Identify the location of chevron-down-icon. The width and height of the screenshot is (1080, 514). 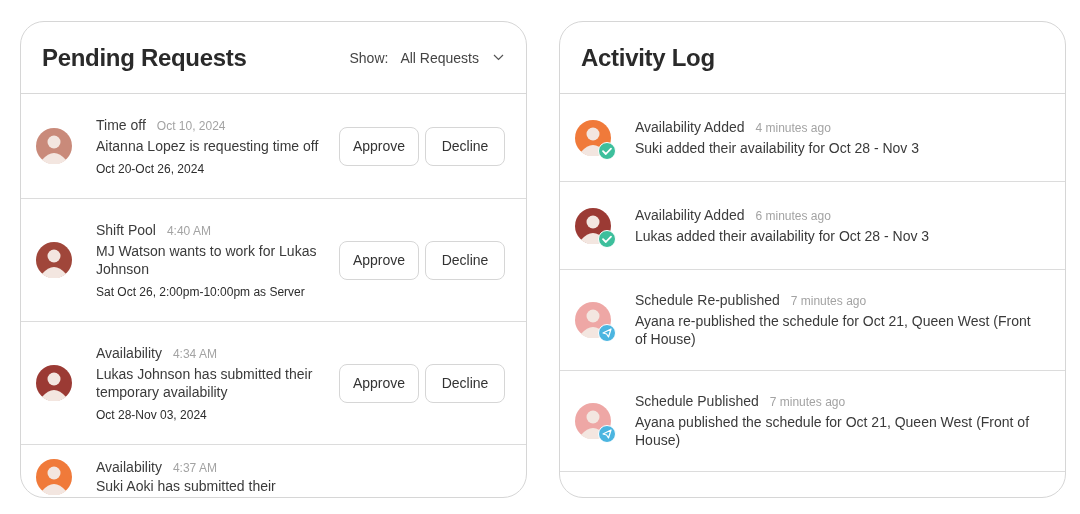
(498, 57).